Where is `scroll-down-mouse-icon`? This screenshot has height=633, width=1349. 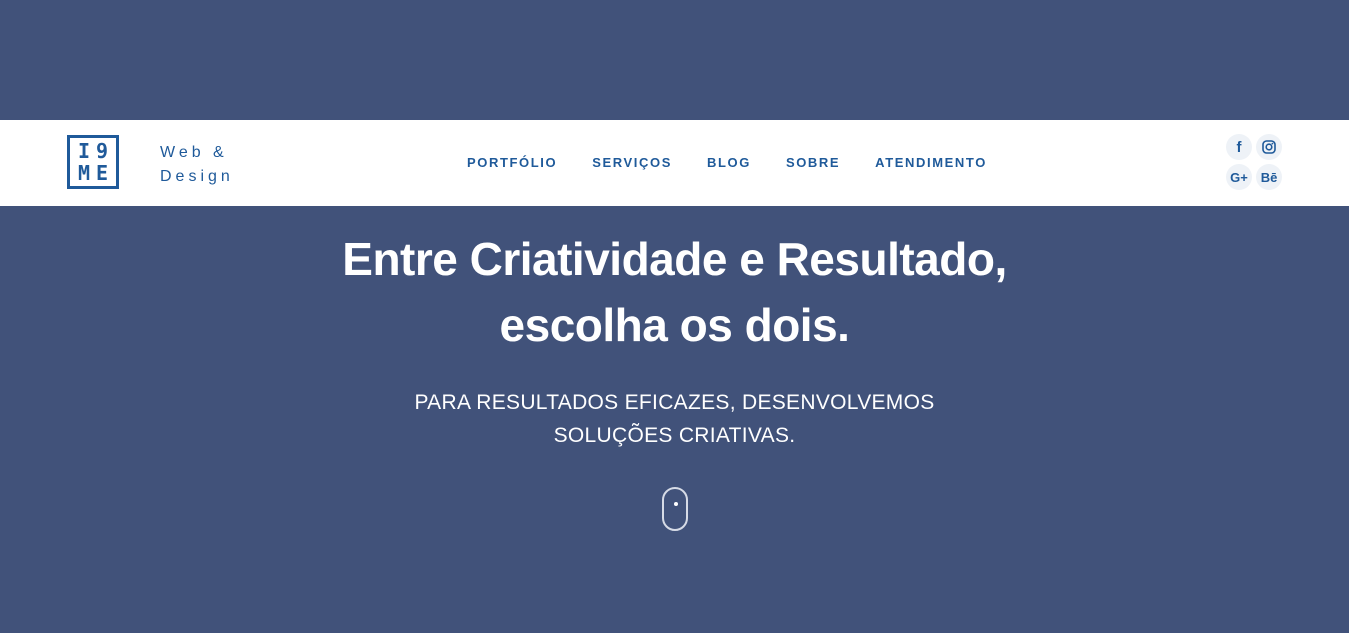 scroll-down-mouse-icon is located at coordinates (675, 509).